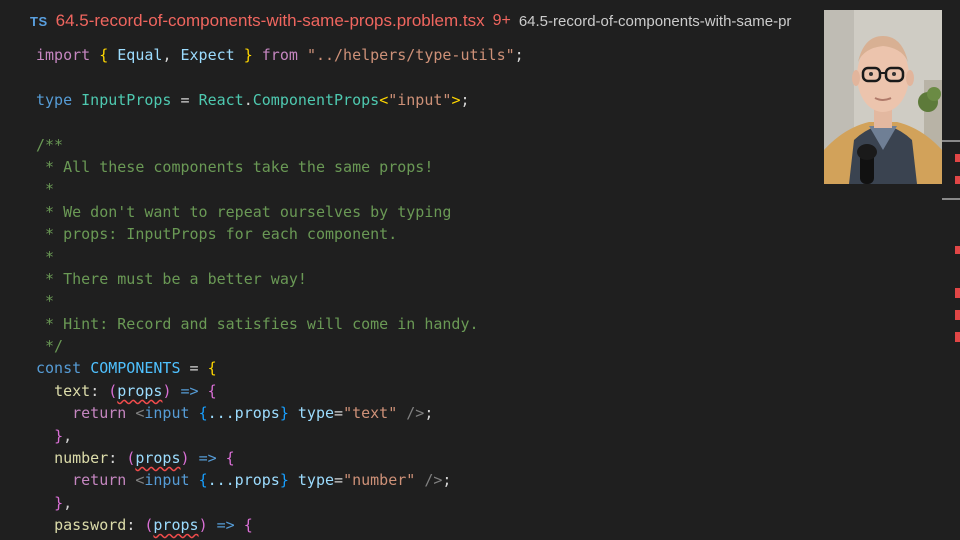 The width and height of the screenshot is (960, 540). I want to click on code-line-14: */, so click(50, 346).